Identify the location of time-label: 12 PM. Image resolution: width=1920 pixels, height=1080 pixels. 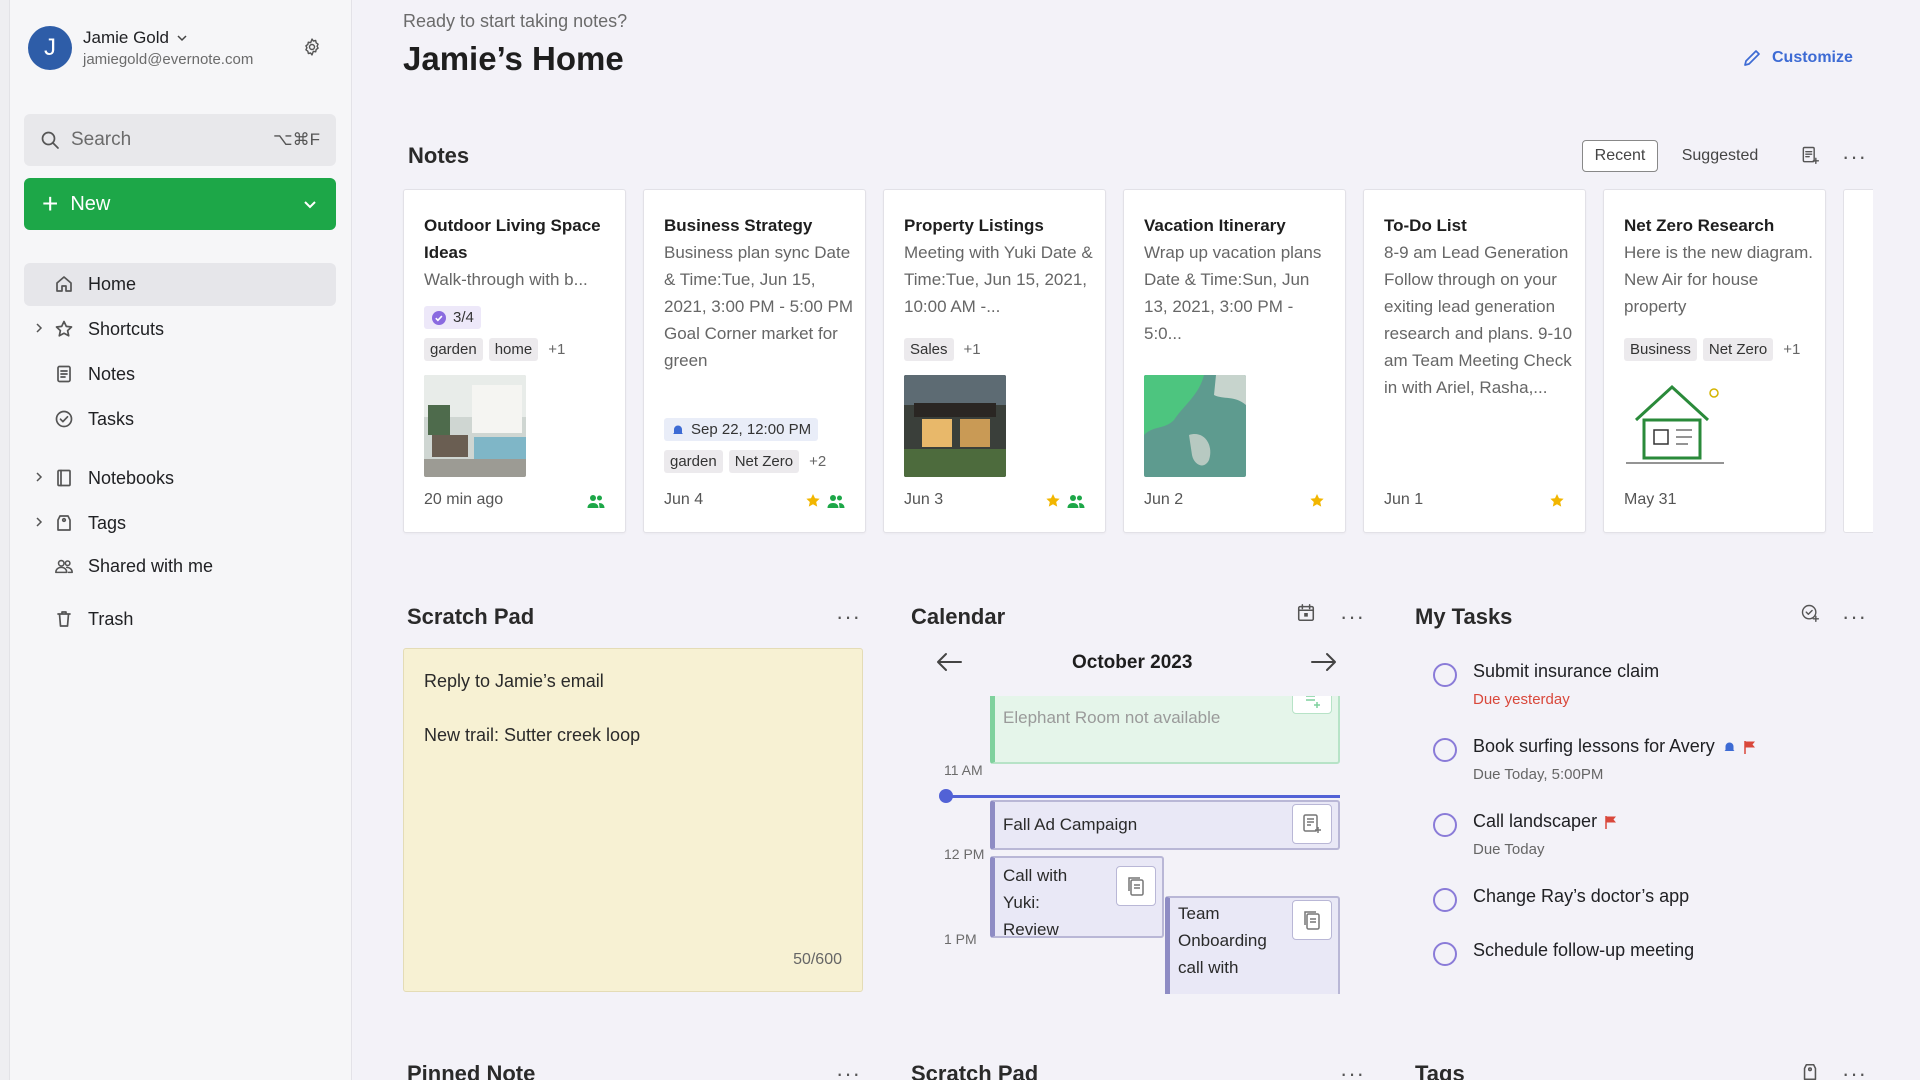
(964, 854).